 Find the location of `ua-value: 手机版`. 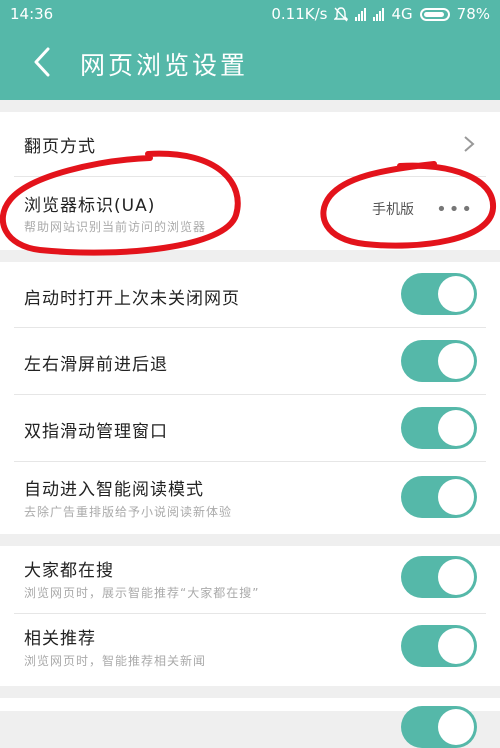

ua-value: 手机版 is located at coordinates (393, 210).